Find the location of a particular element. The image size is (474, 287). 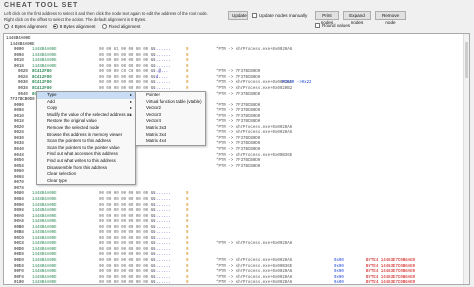

menu-item-label: Browse this address in memory viewer is located at coordinates (85, 134).